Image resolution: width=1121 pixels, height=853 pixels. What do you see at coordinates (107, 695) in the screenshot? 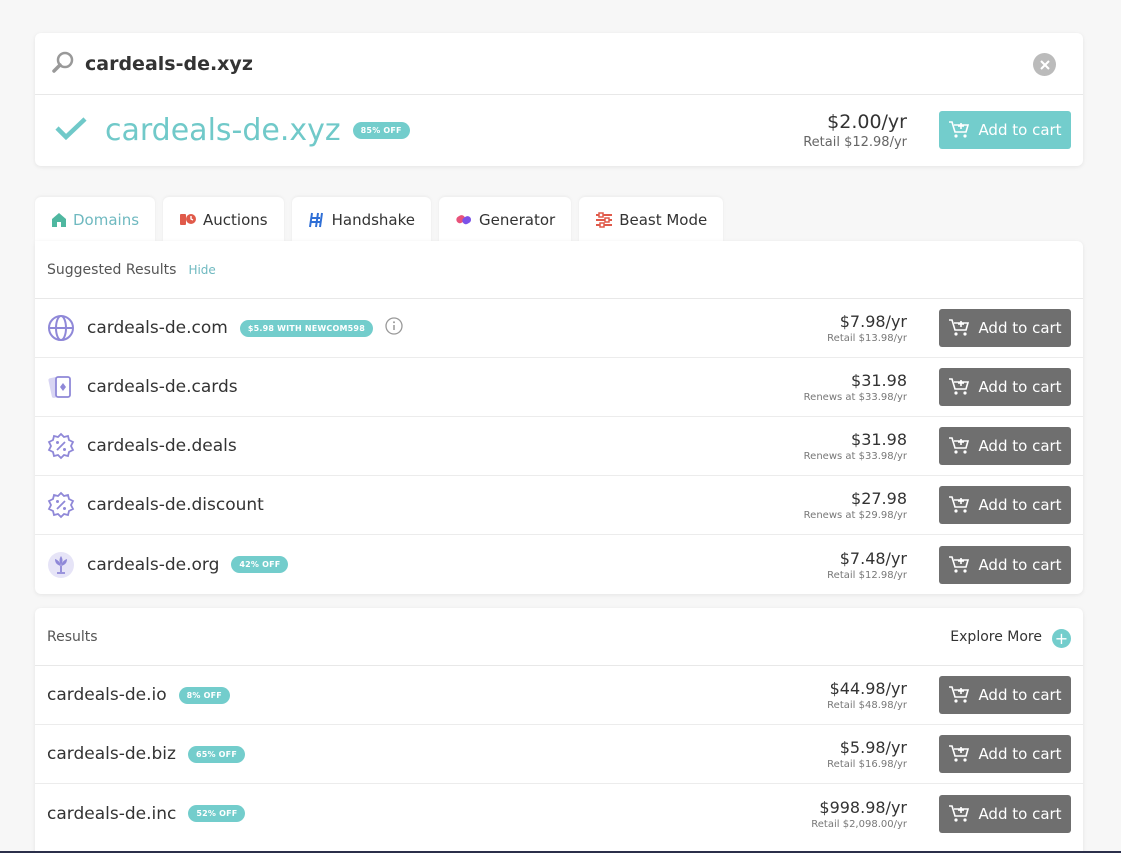
I see `domain-name: cardeals-de.io` at bounding box center [107, 695].